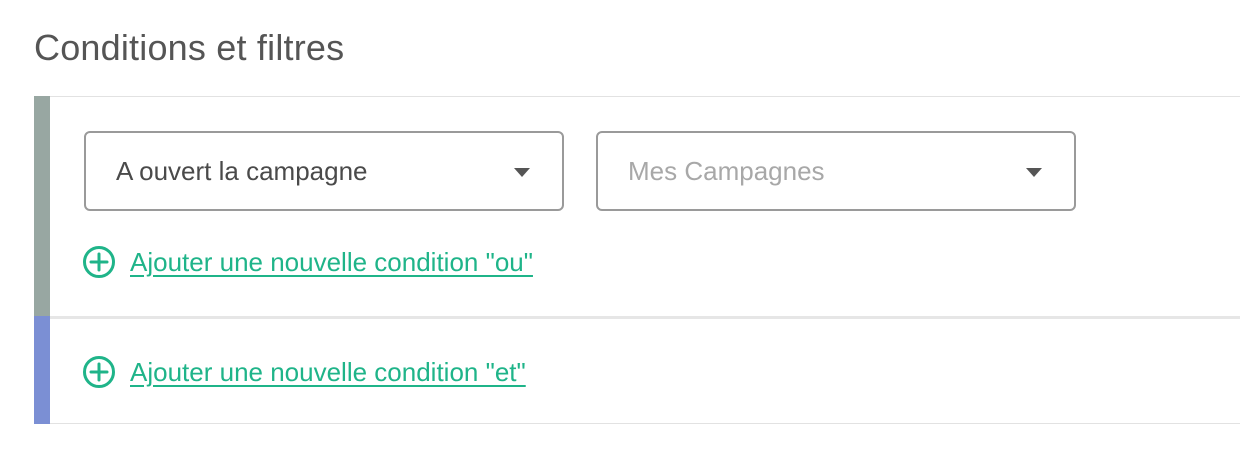  What do you see at coordinates (331, 262) in the screenshot?
I see `add-or-condition-label: Ajouter une nouvelle condition "ou"` at bounding box center [331, 262].